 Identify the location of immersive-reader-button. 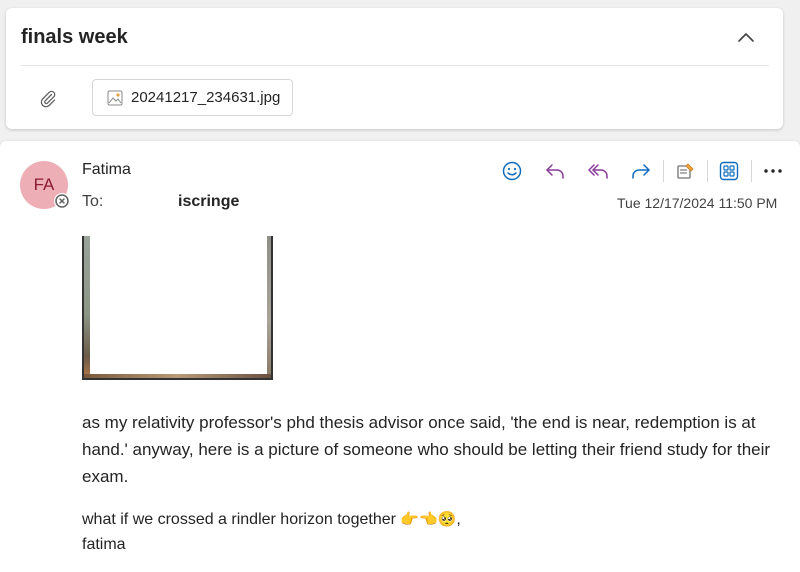
(685, 171).